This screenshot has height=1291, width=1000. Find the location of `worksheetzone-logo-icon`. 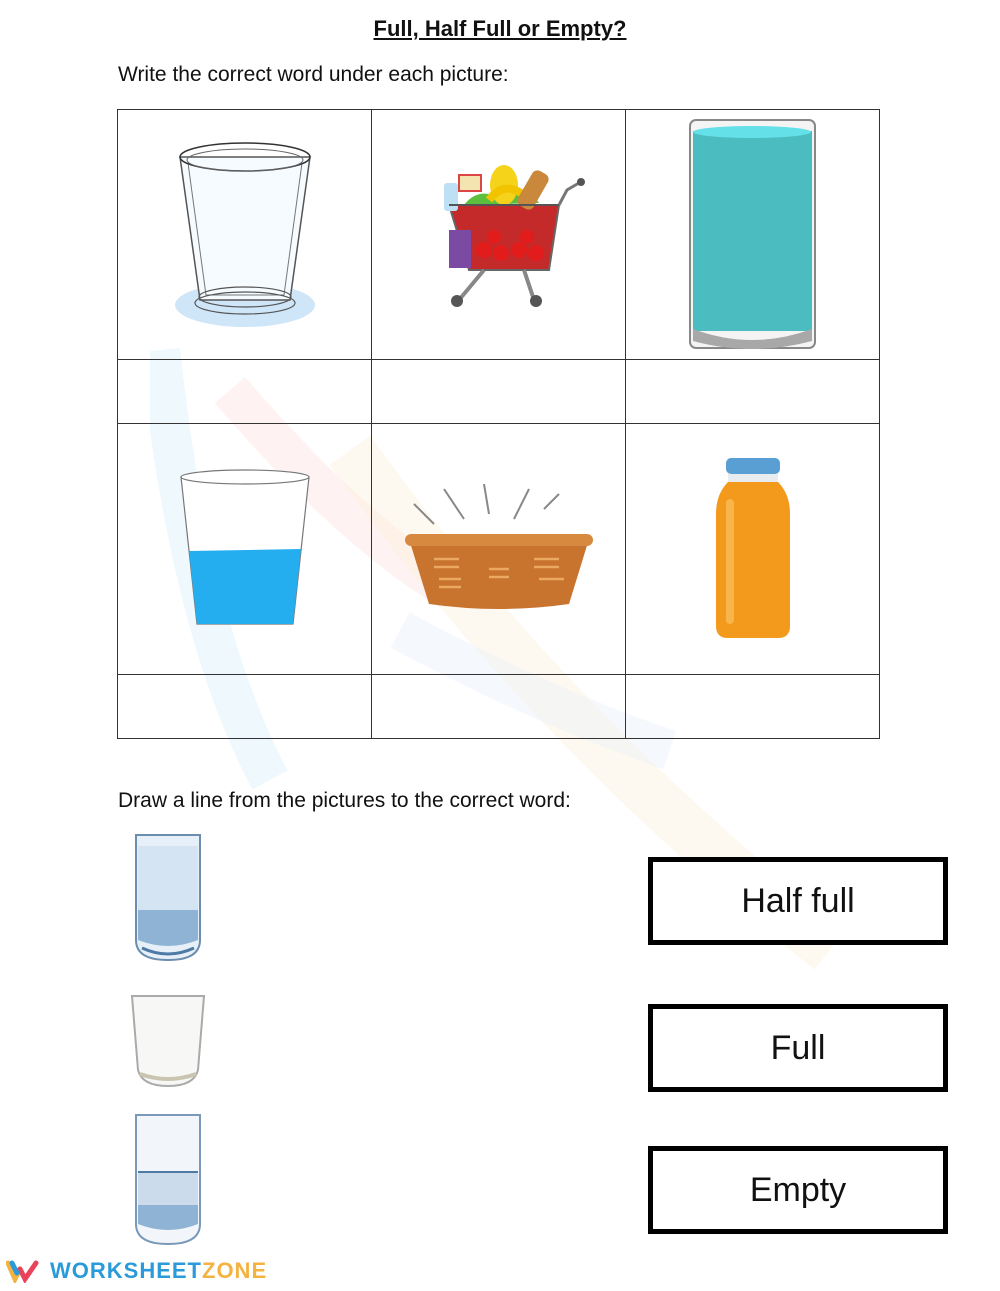

worksheetzone-logo-icon is located at coordinates (22, 1271).